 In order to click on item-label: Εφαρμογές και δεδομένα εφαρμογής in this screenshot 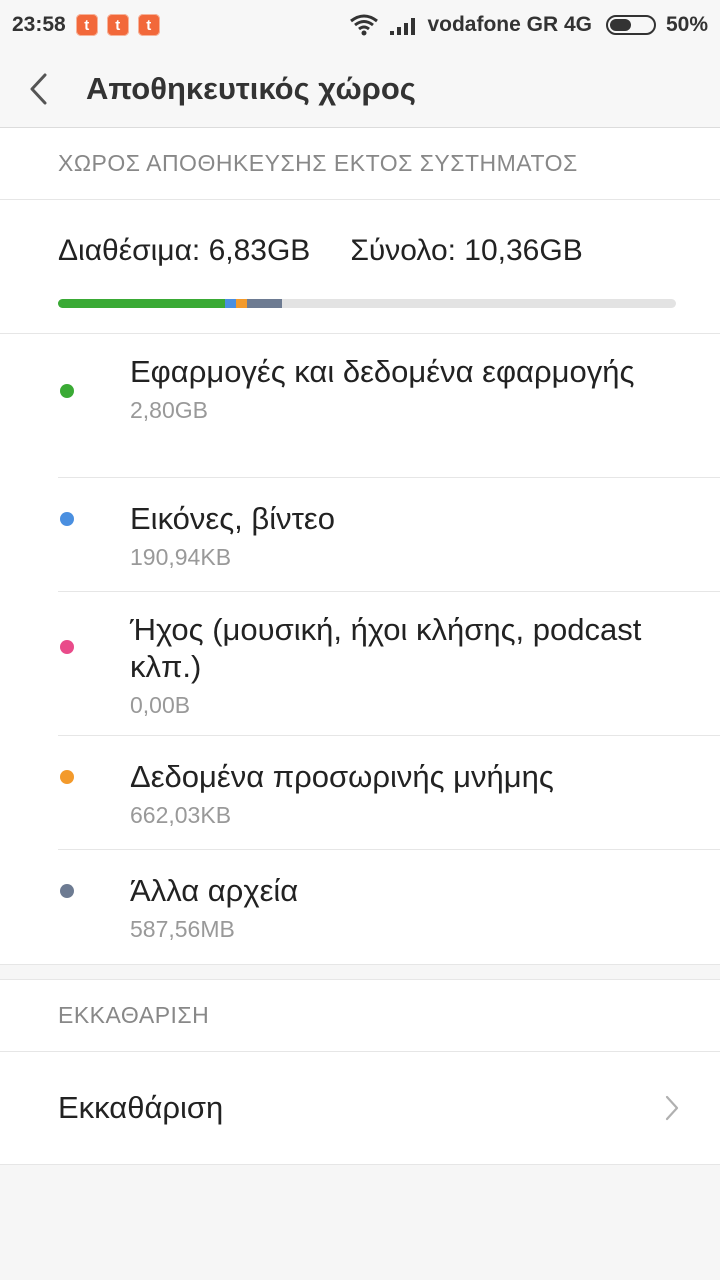, I will do `click(382, 371)`.